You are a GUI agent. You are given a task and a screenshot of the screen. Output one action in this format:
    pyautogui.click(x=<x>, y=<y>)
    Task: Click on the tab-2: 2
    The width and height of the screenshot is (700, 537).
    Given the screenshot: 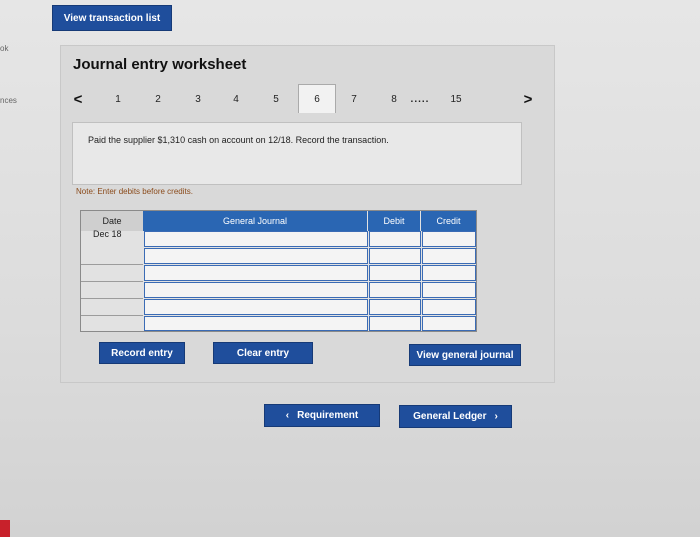 What is the action you would take?
    pyautogui.click(x=158, y=99)
    